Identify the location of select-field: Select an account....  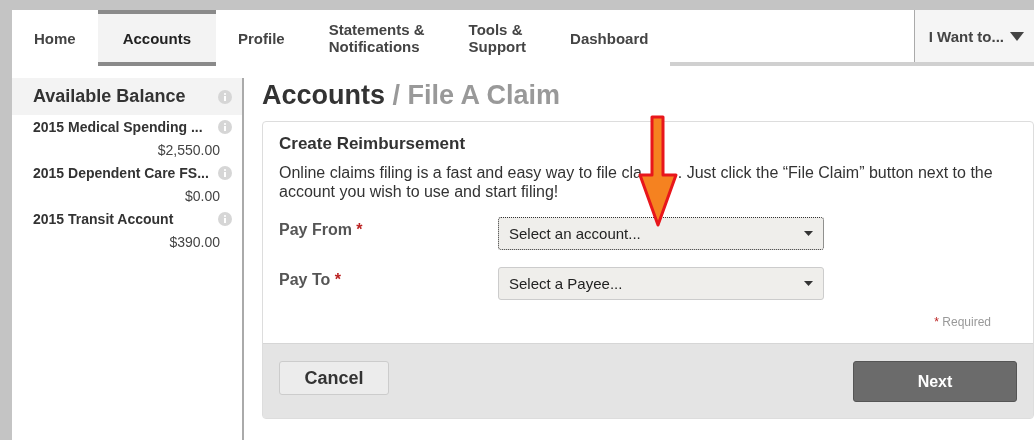
(661, 233).